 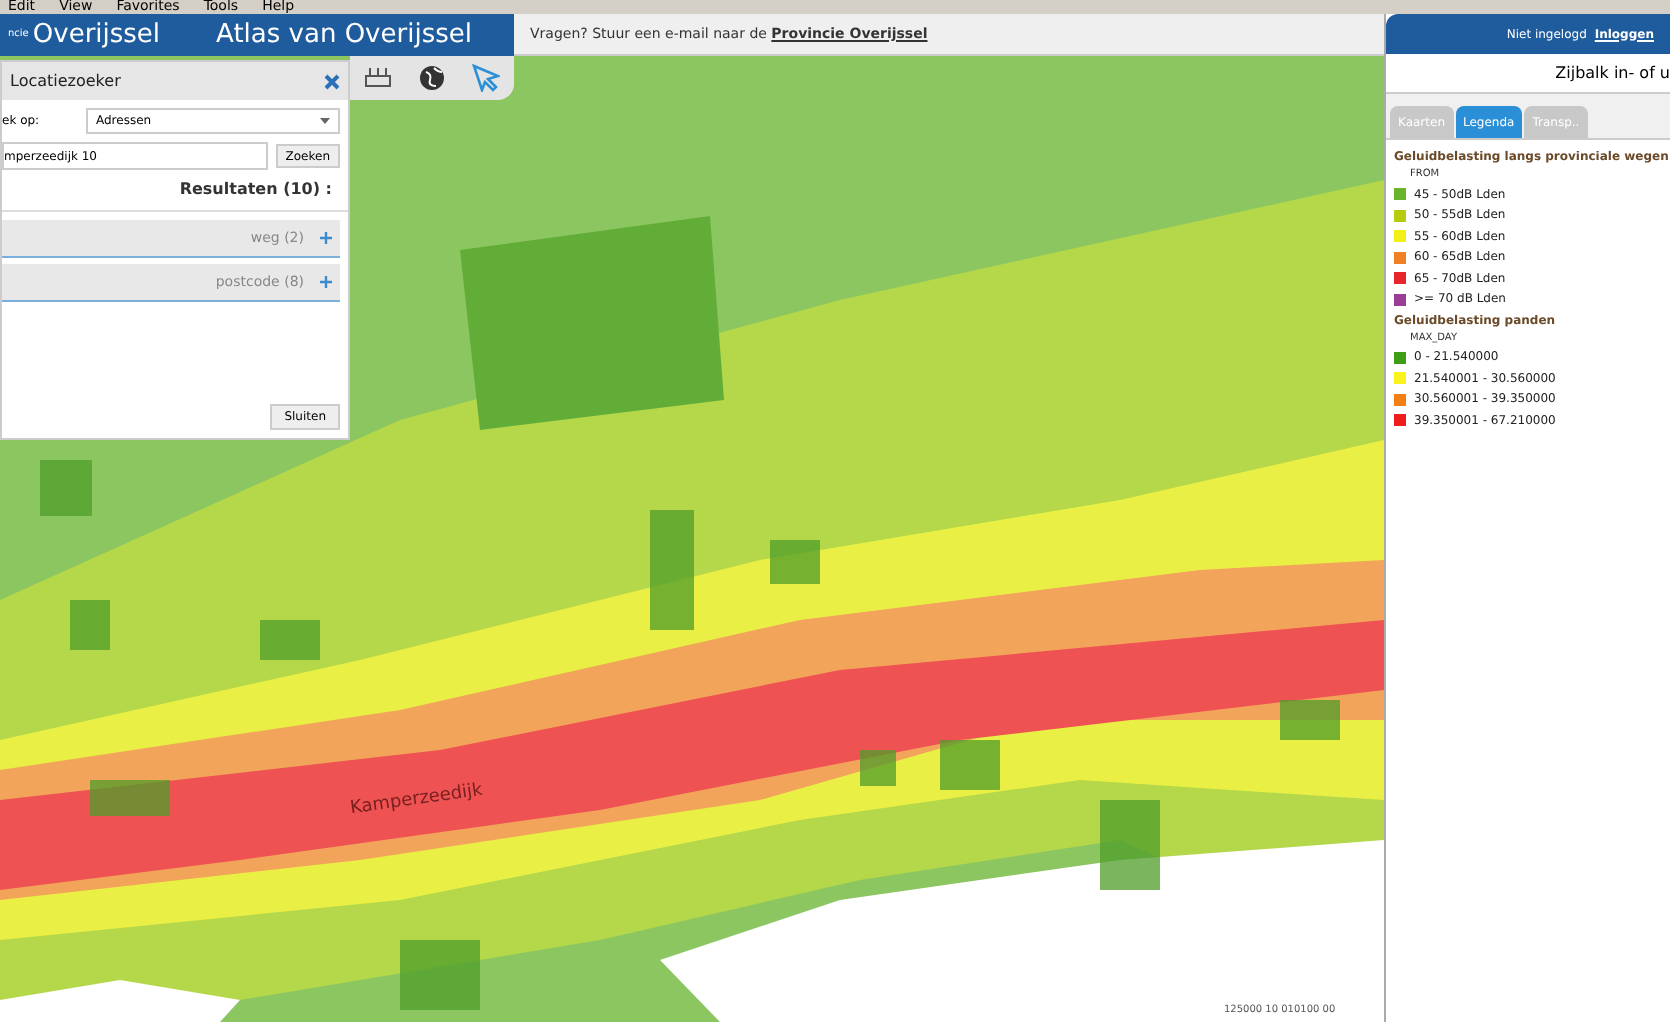 What do you see at coordinates (344, 35) in the screenshot?
I see `app-title: Atlas van Overijssel` at bounding box center [344, 35].